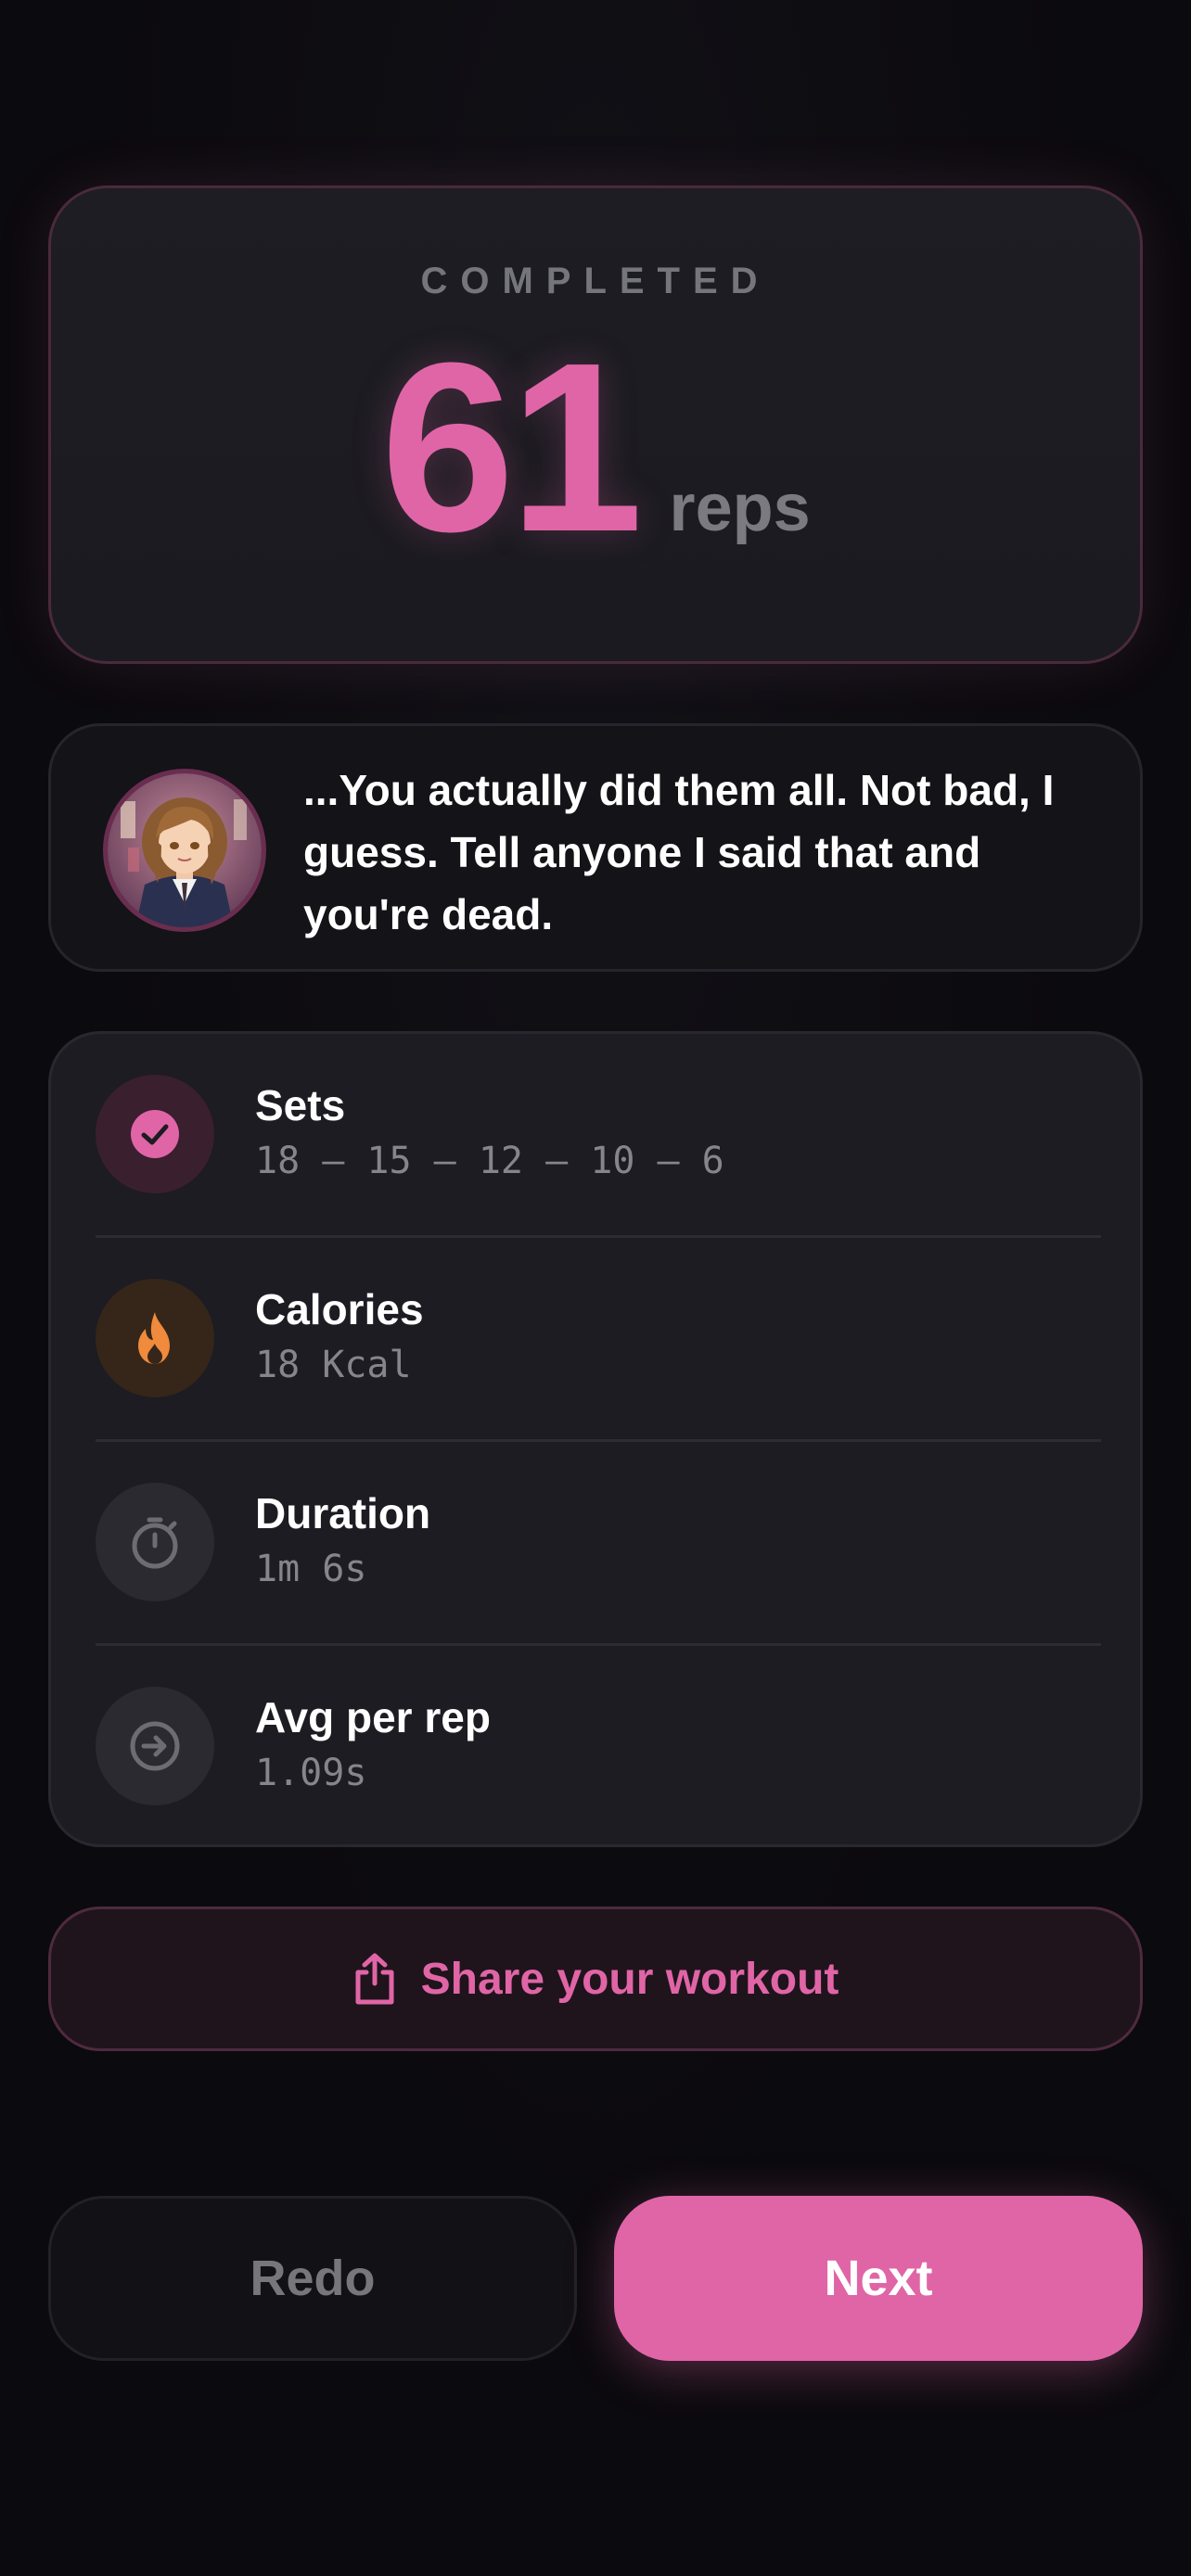  Describe the element at coordinates (300, 1105) in the screenshot. I see `stat-label: Sets` at that location.